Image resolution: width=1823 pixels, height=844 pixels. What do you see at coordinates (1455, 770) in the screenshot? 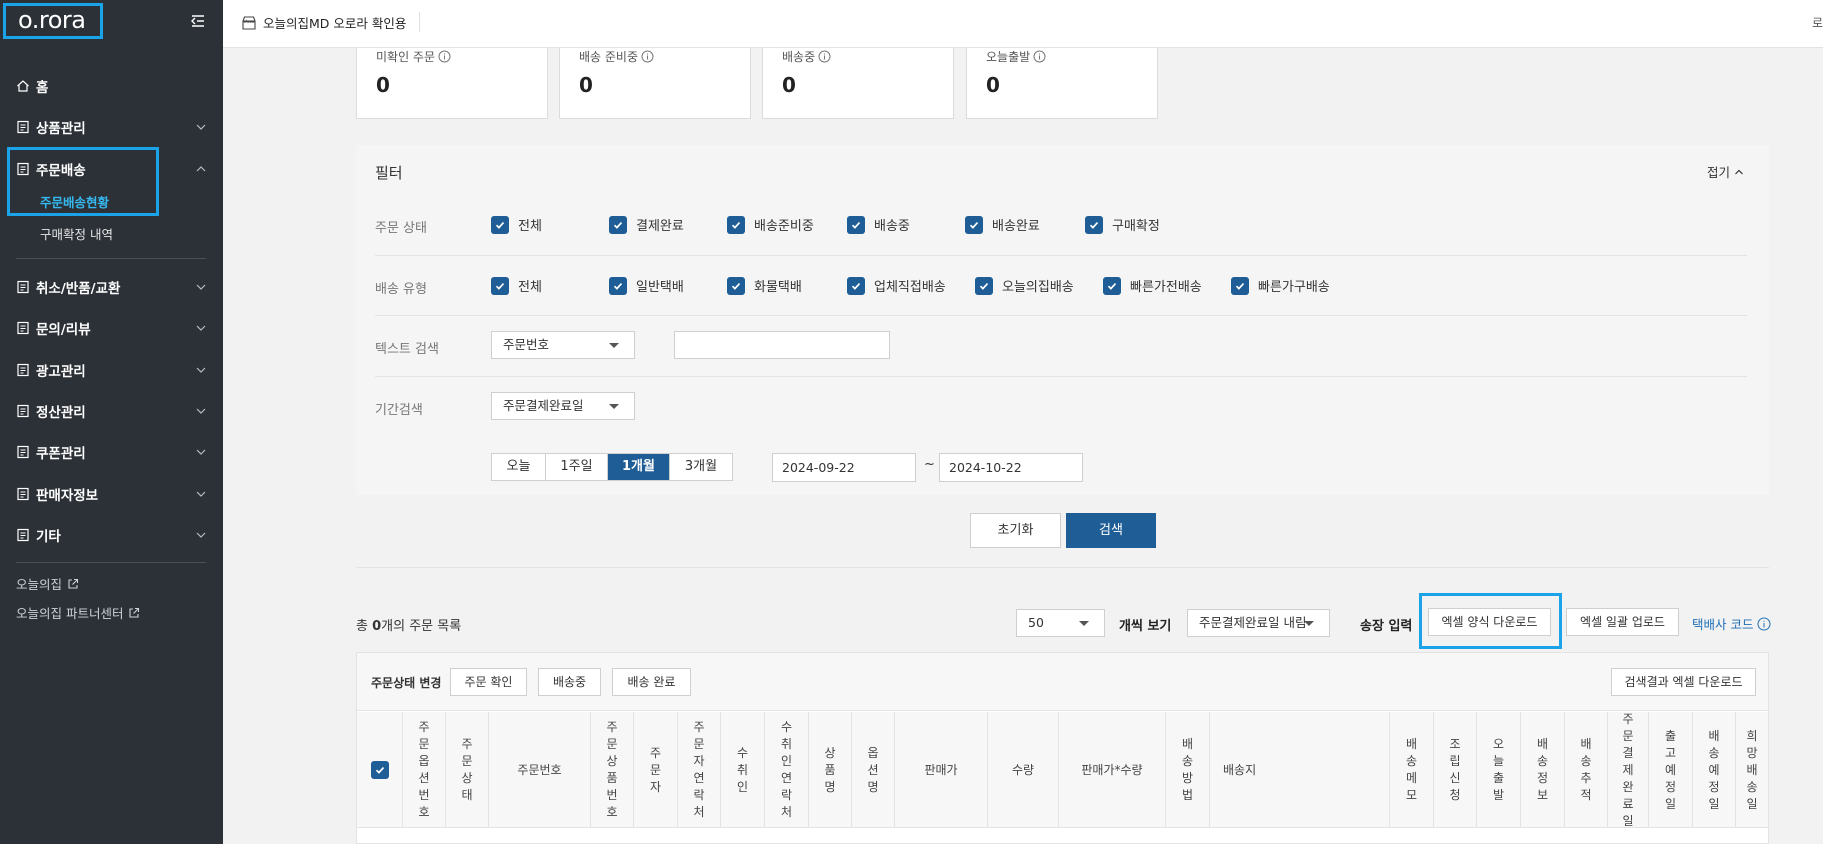
I see `column-header: 조립신청` at bounding box center [1455, 770].